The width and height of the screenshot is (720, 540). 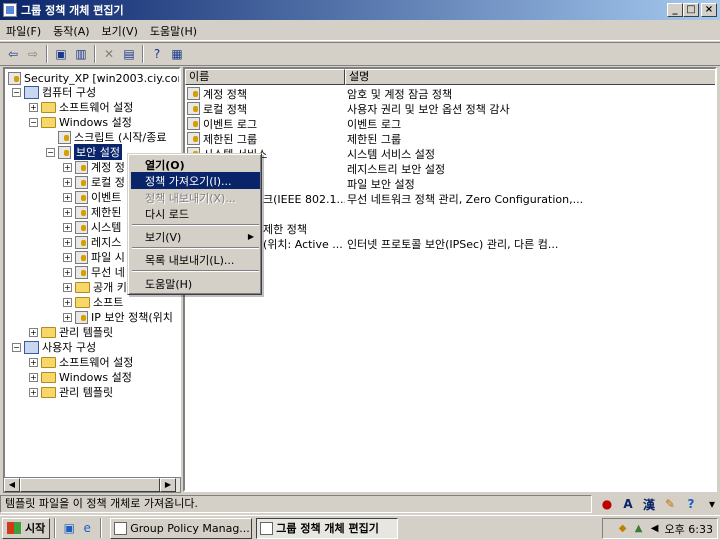 I want to click on help-icon: ?, so click(x=157, y=54).